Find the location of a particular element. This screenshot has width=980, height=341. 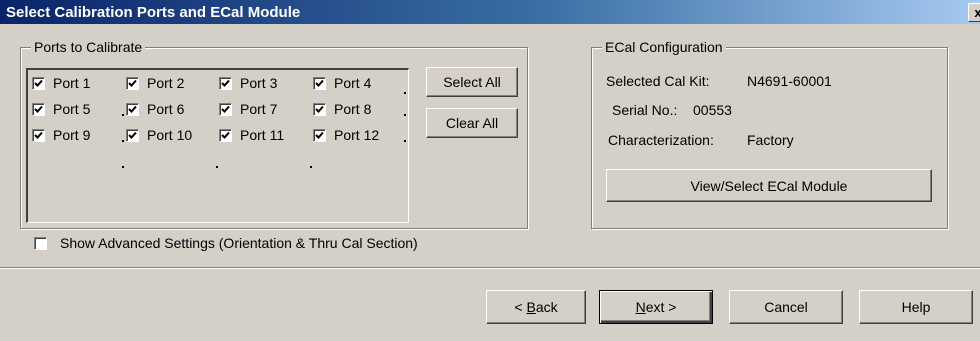

port-checkbox: Port 12 is located at coordinates (346, 135).